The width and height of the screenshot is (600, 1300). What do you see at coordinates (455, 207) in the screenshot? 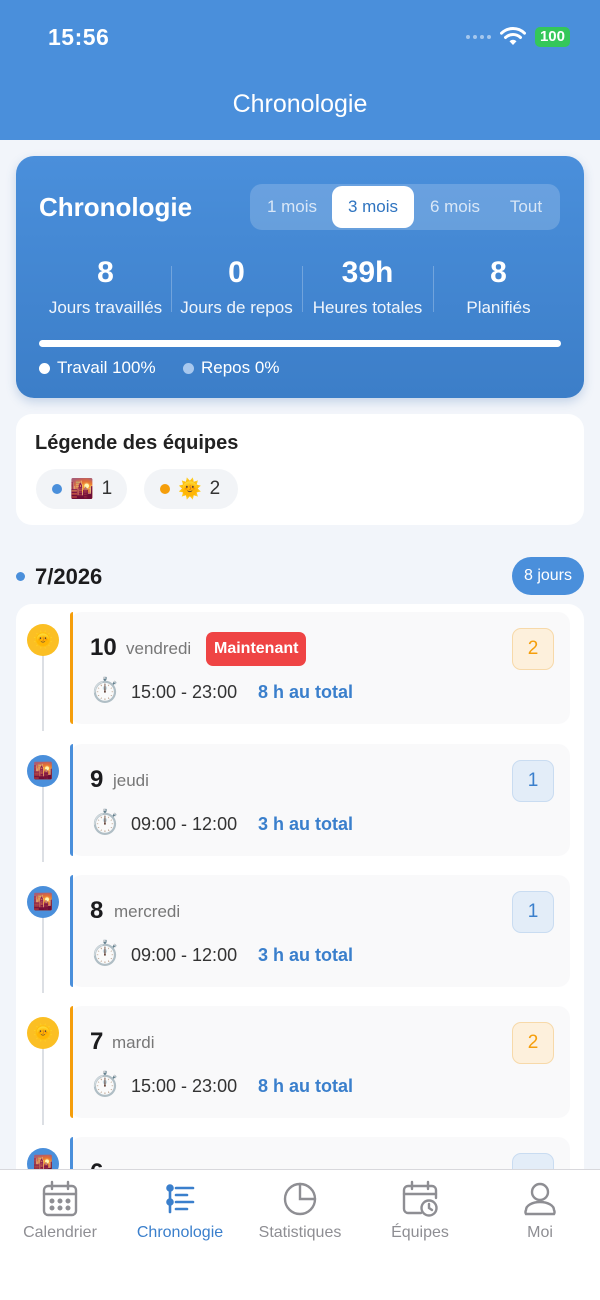
I see `range-6-months: 6 mois` at bounding box center [455, 207].